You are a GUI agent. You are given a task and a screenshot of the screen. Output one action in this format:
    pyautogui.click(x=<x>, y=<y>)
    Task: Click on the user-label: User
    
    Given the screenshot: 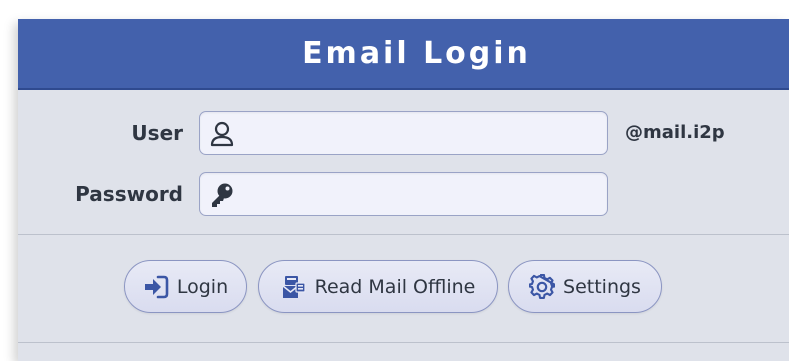 What is the action you would take?
    pyautogui.click(x=157, y=133)
    